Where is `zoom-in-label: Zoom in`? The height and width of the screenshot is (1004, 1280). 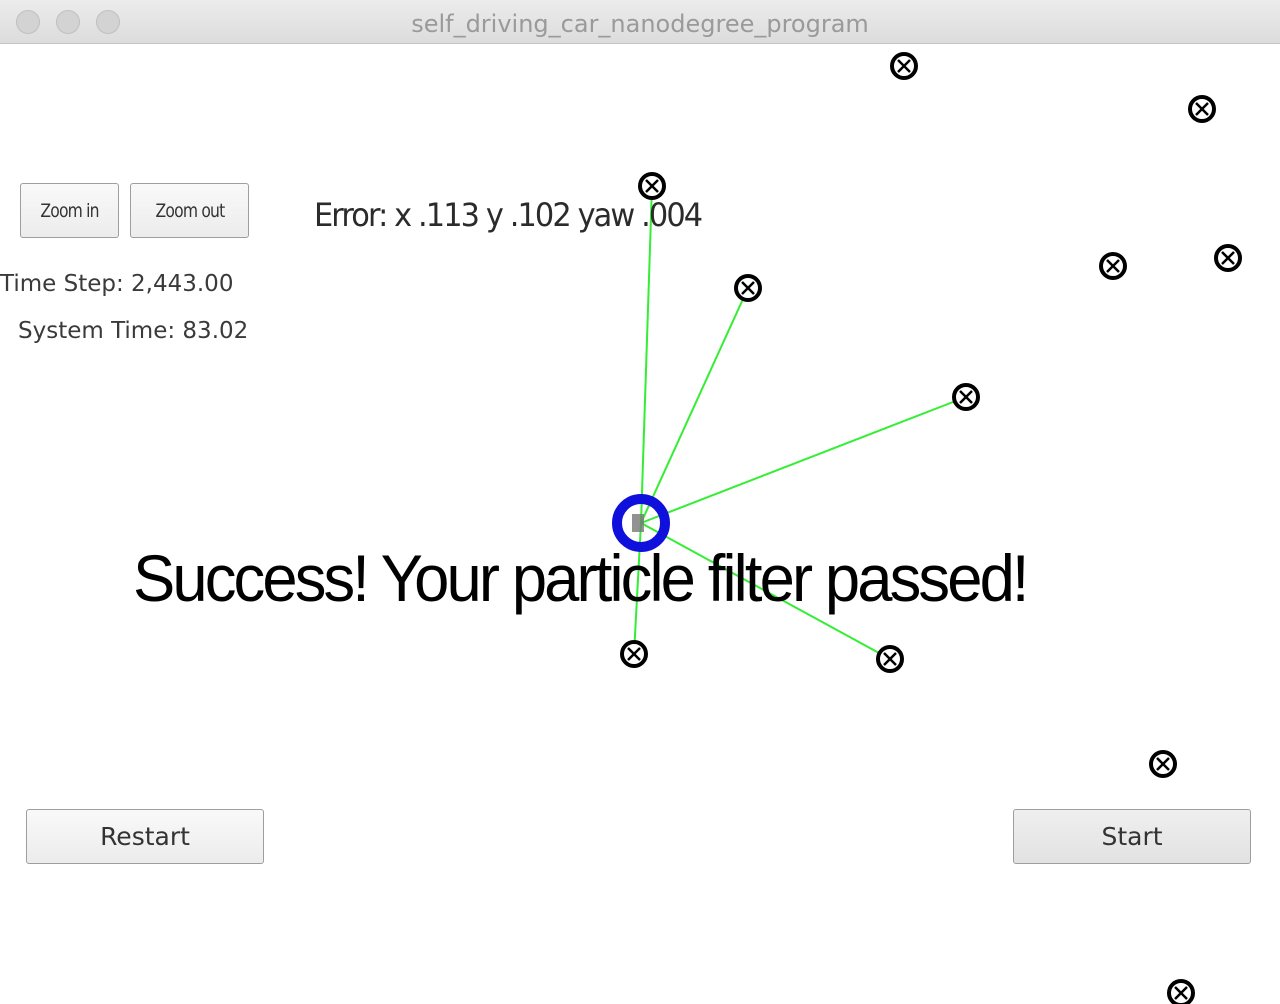
zoom-in-label: Zoom in is located at coordinates (69, 210).